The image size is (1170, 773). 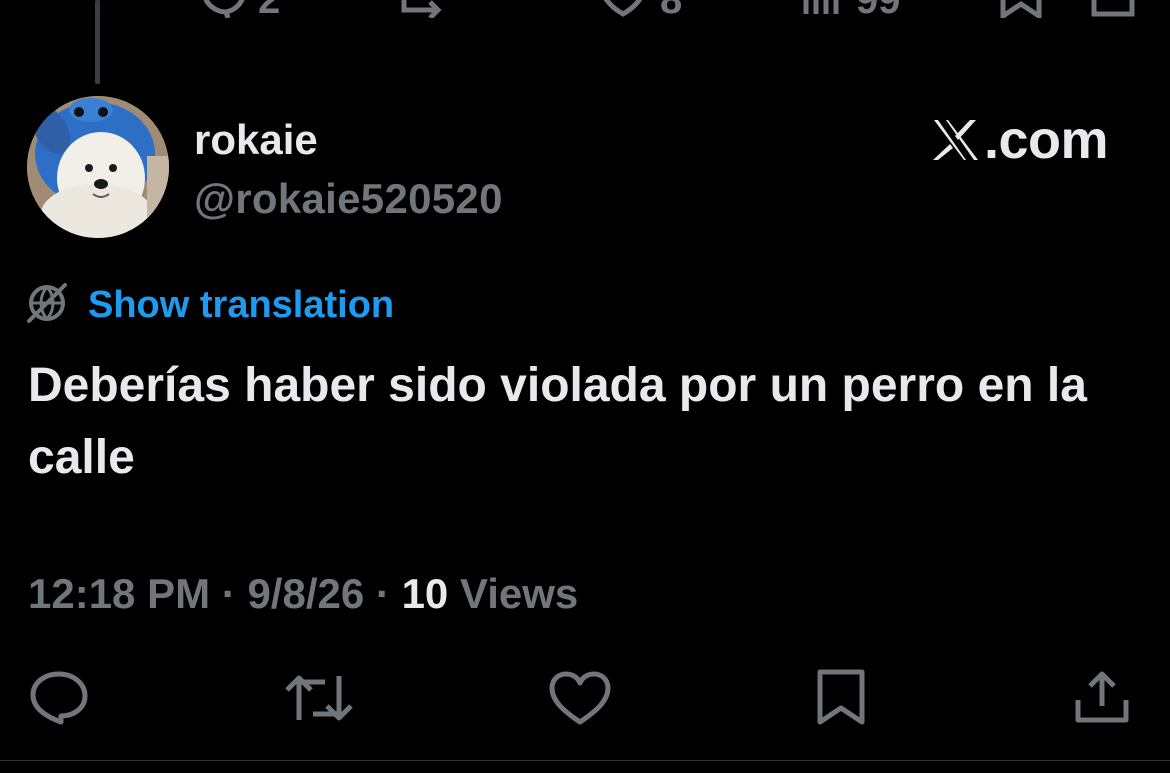 I want to click on avatar, so click(x=98, y=167).